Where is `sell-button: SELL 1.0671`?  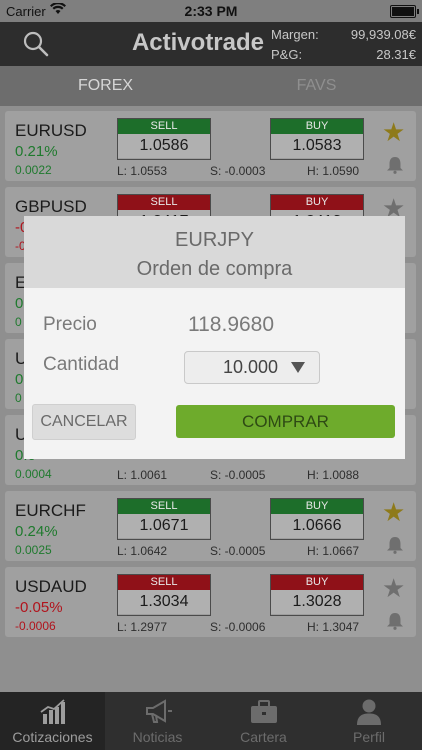 sell-button: SELL 1.0671 is located at coordinates (164, 519).